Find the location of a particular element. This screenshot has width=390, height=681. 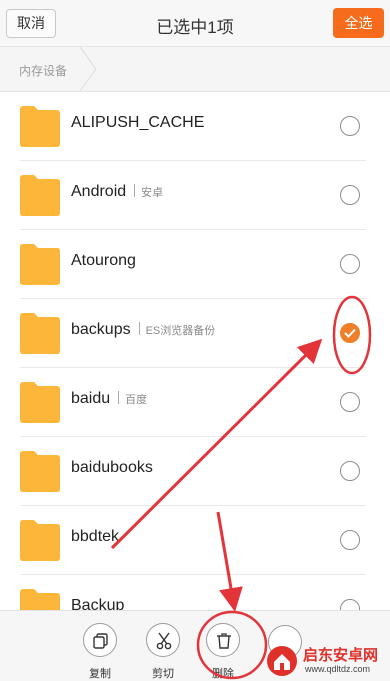

copy-icon is located at coordinates (100, 641).